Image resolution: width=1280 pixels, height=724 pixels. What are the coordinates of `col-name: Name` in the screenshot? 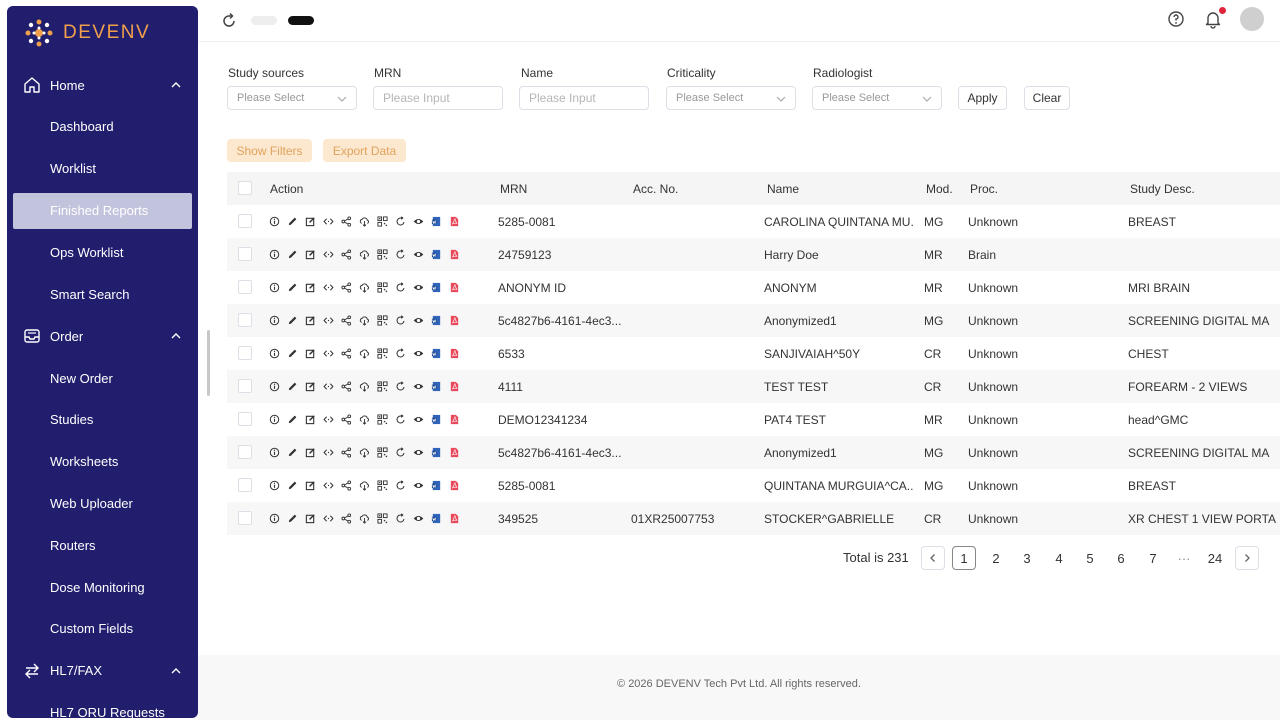 It's located at (783, 188).